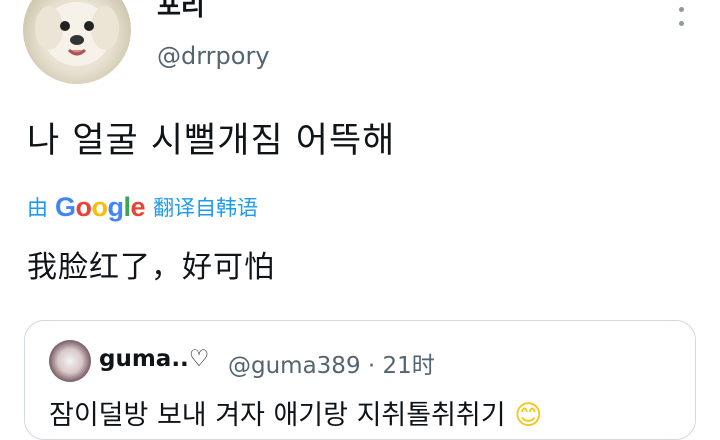  I want to click on quoted-tweet-text: 잠이덜방 보내 겨자 애기랑 지취톨취취기 😊, so click(295, 412).